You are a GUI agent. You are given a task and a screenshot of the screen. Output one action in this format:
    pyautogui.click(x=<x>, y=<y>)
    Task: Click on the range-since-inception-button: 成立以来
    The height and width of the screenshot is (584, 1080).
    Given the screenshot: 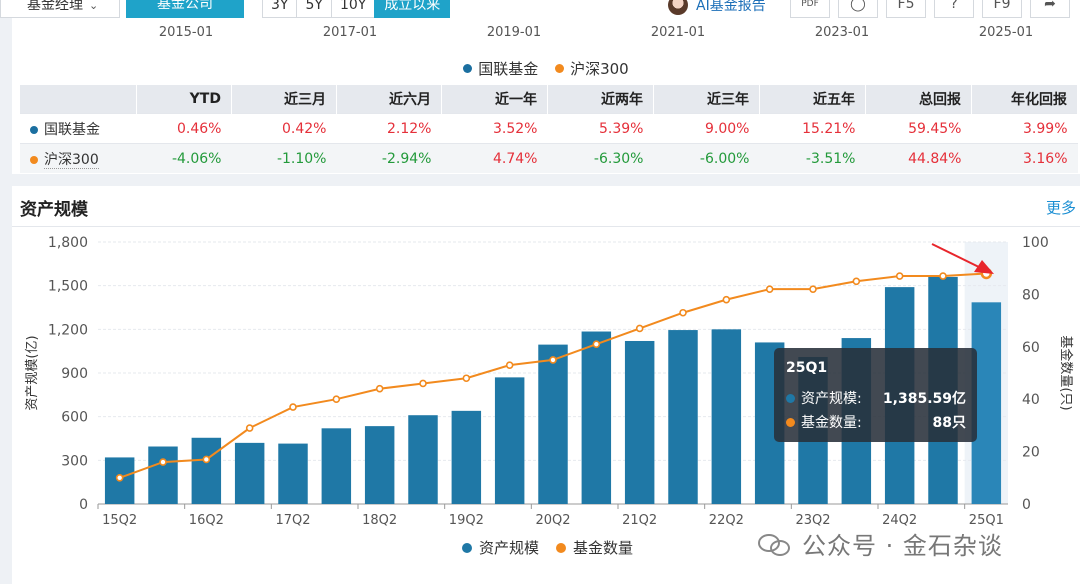 What is the action you would take?
    pyautogui.click(x=412, y=9)
    